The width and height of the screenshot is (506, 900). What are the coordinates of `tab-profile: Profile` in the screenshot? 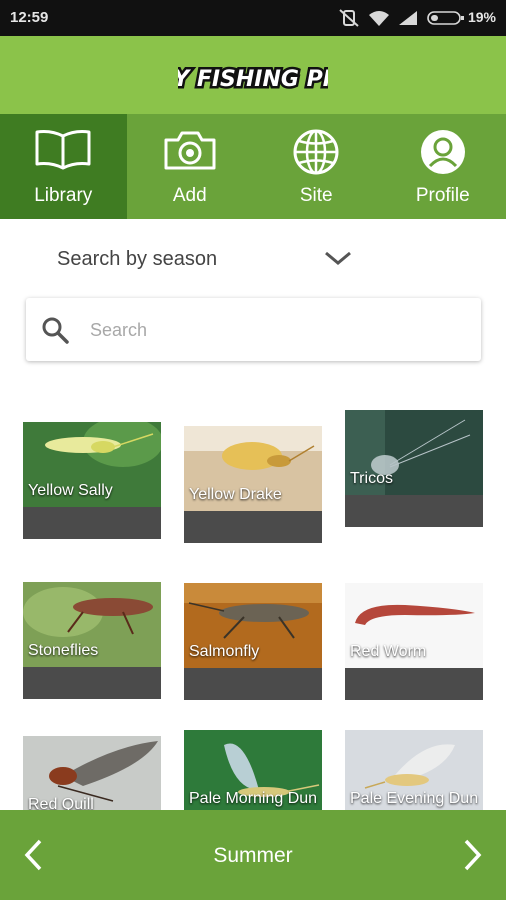 It's located at (443, 166).